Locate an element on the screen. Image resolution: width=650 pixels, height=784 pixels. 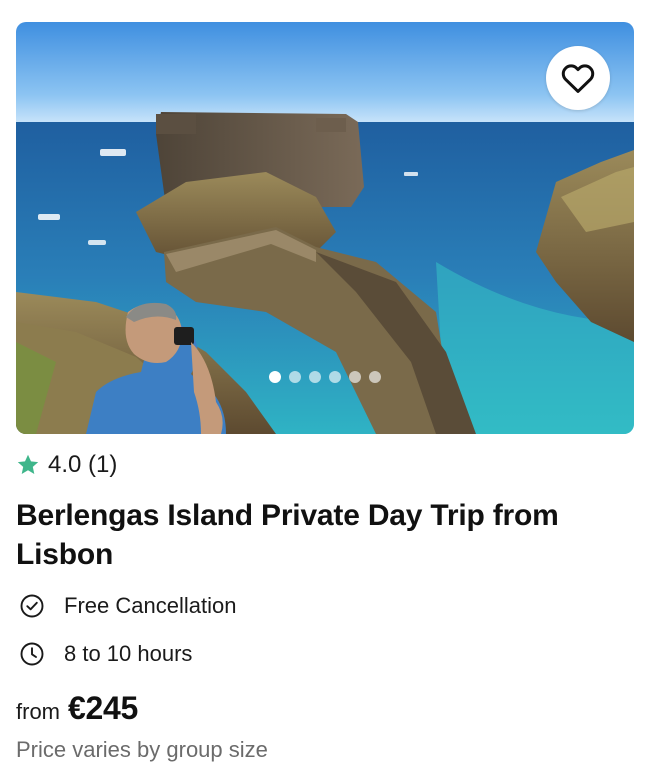
rating: 4.0 (1) is located at coordinates (66, 465).